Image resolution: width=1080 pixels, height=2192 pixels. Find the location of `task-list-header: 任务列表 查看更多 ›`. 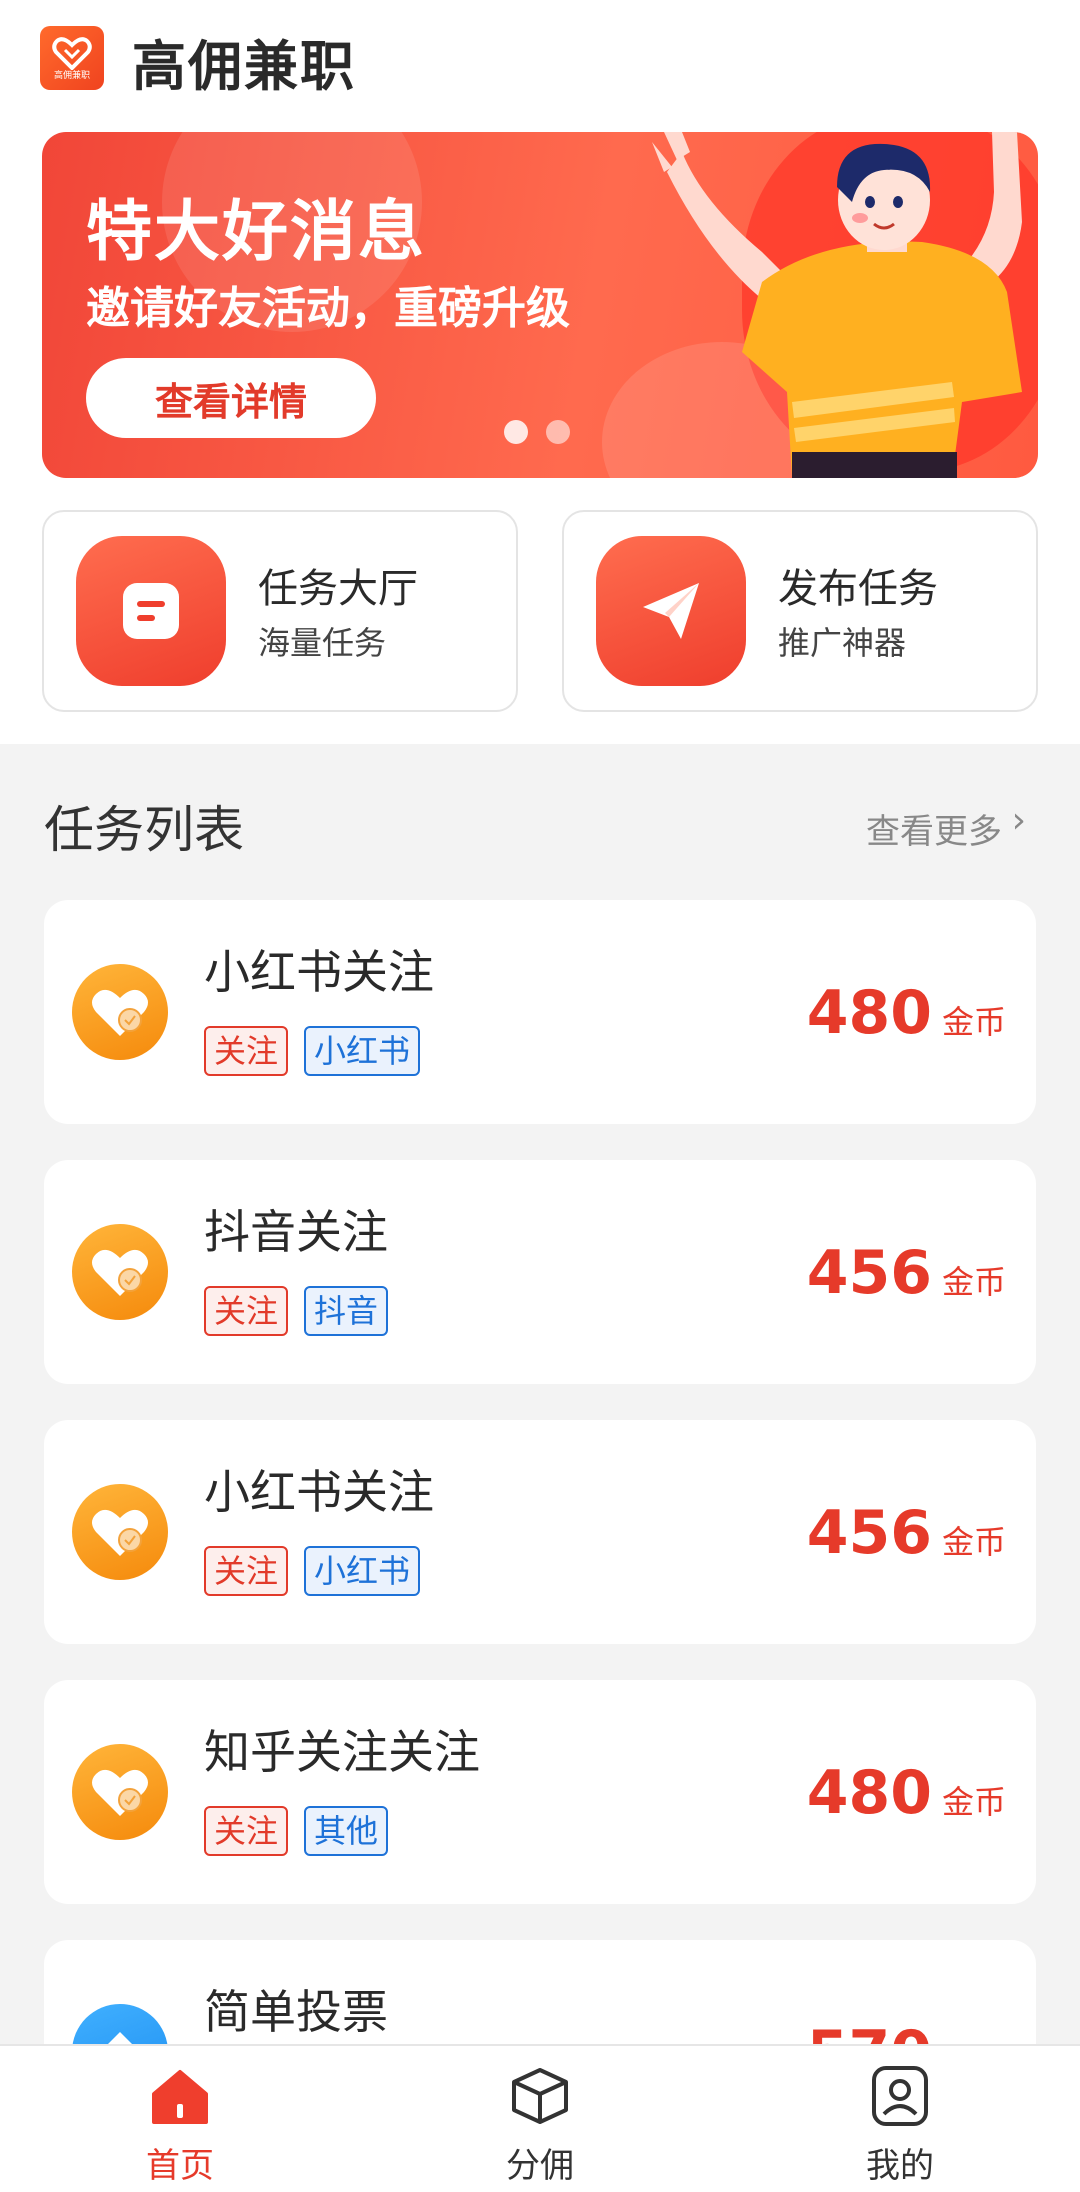

task-list-header: 任务列表 查看更多 › is located at coordinates (540, 825).